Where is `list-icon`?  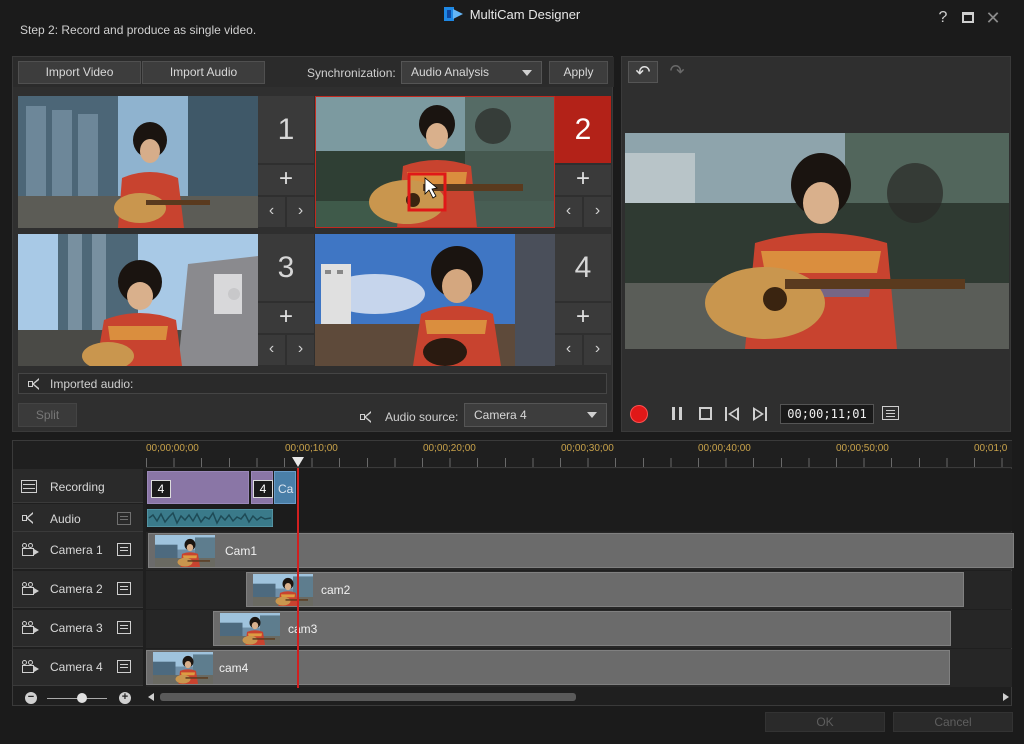 list-icon is located at coordinates (890, 413).